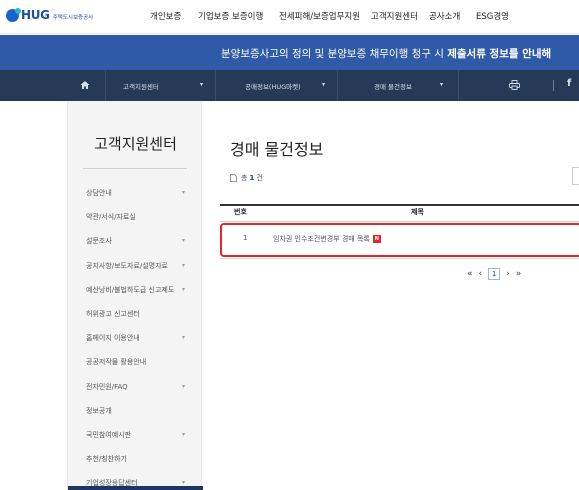  Describe the element at coordinates (277, 149) in the screenshot. I see `page-title: 경매 물건정보` at that location.